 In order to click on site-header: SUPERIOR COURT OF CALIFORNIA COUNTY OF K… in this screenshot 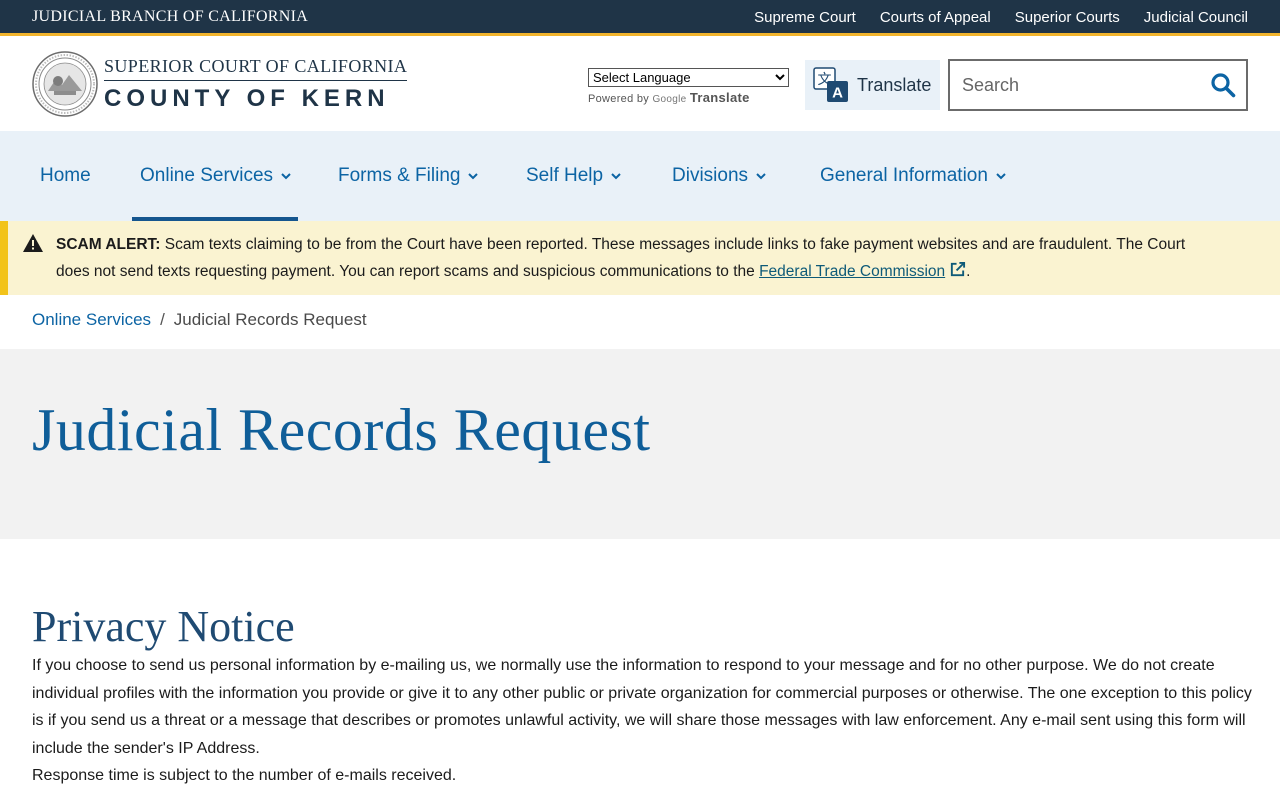, I will do `click(640, 85)`.